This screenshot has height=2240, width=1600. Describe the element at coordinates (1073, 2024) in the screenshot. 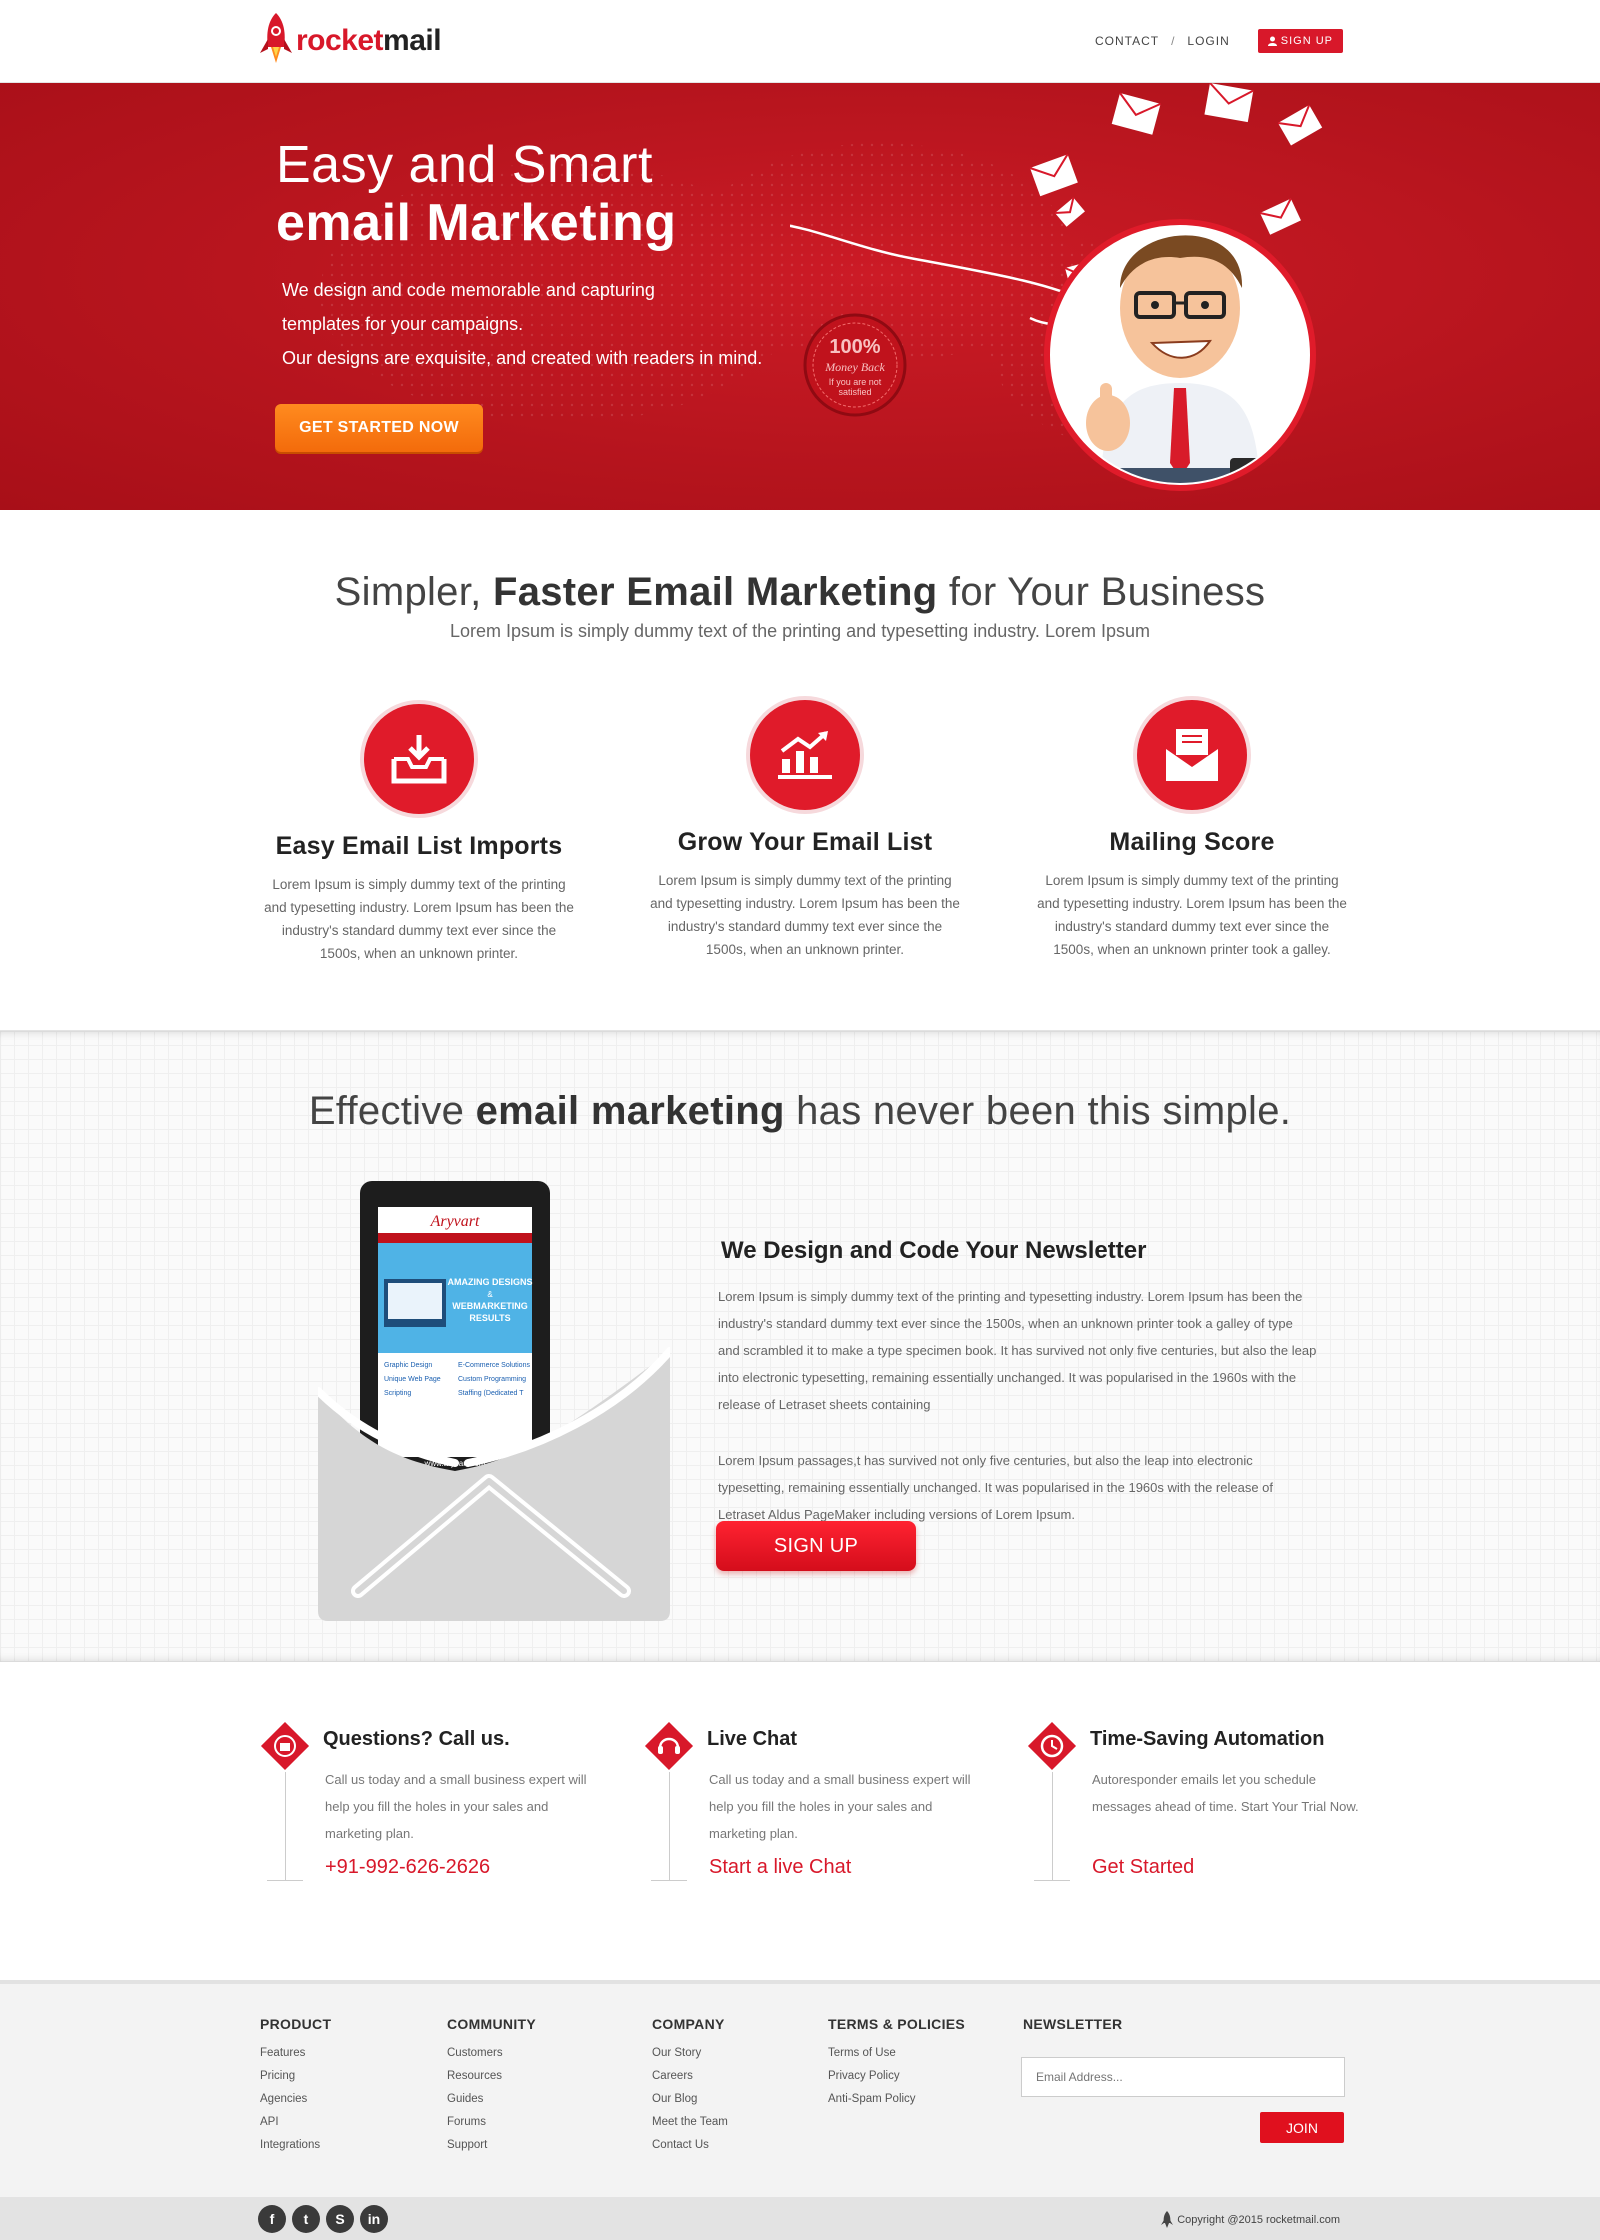

I see `footer-newsletter-title: NEWSLETTER` at that location.